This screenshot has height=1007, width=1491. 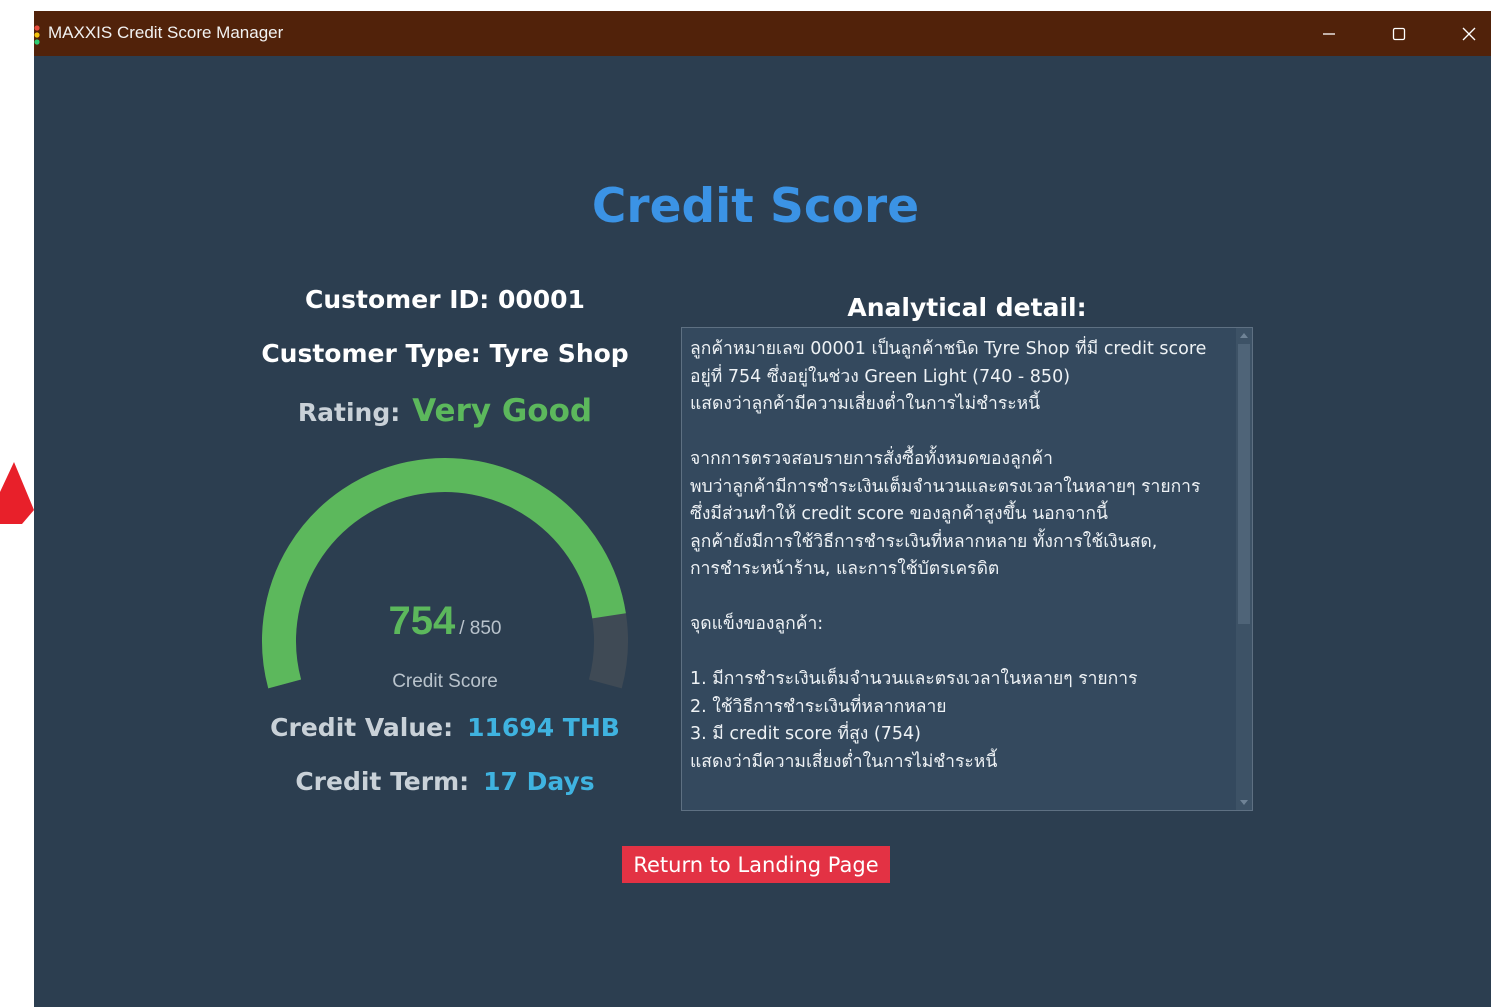 I want to click on score-readout: 754/ 850, so click(x=445, y=621).